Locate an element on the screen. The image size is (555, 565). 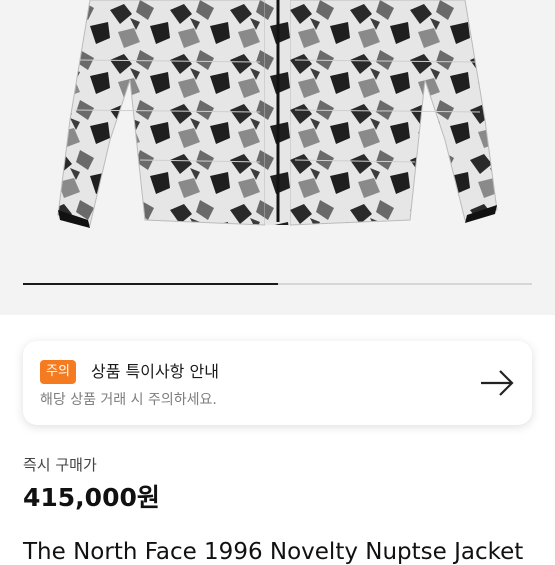
arrow-right-icon is located at coordinates (497, 383).